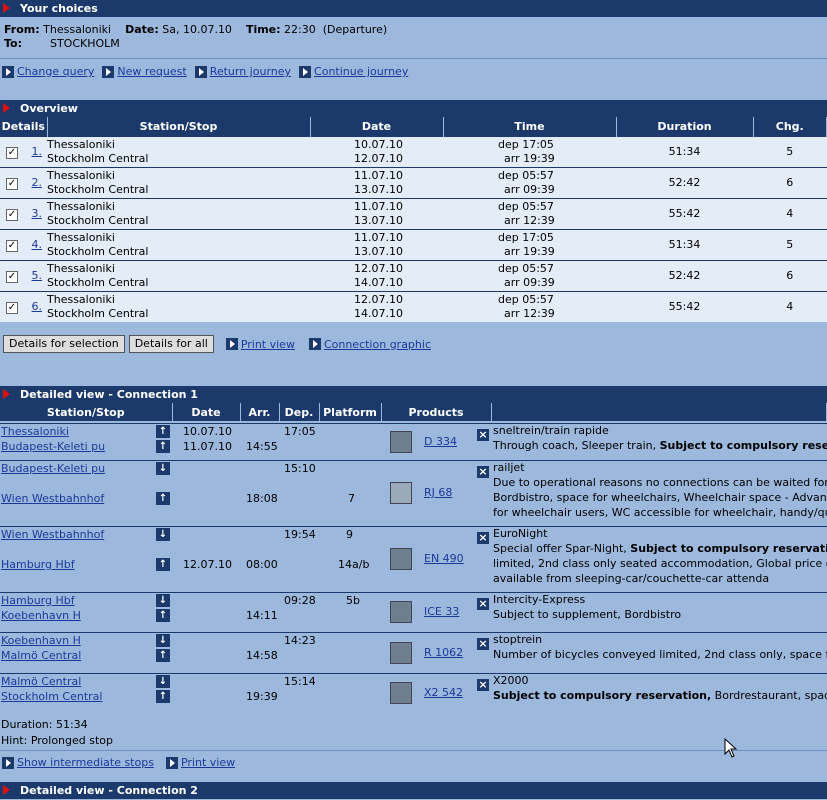  I want to click on departure-station-link: Malmö Central, so click(41, 681).